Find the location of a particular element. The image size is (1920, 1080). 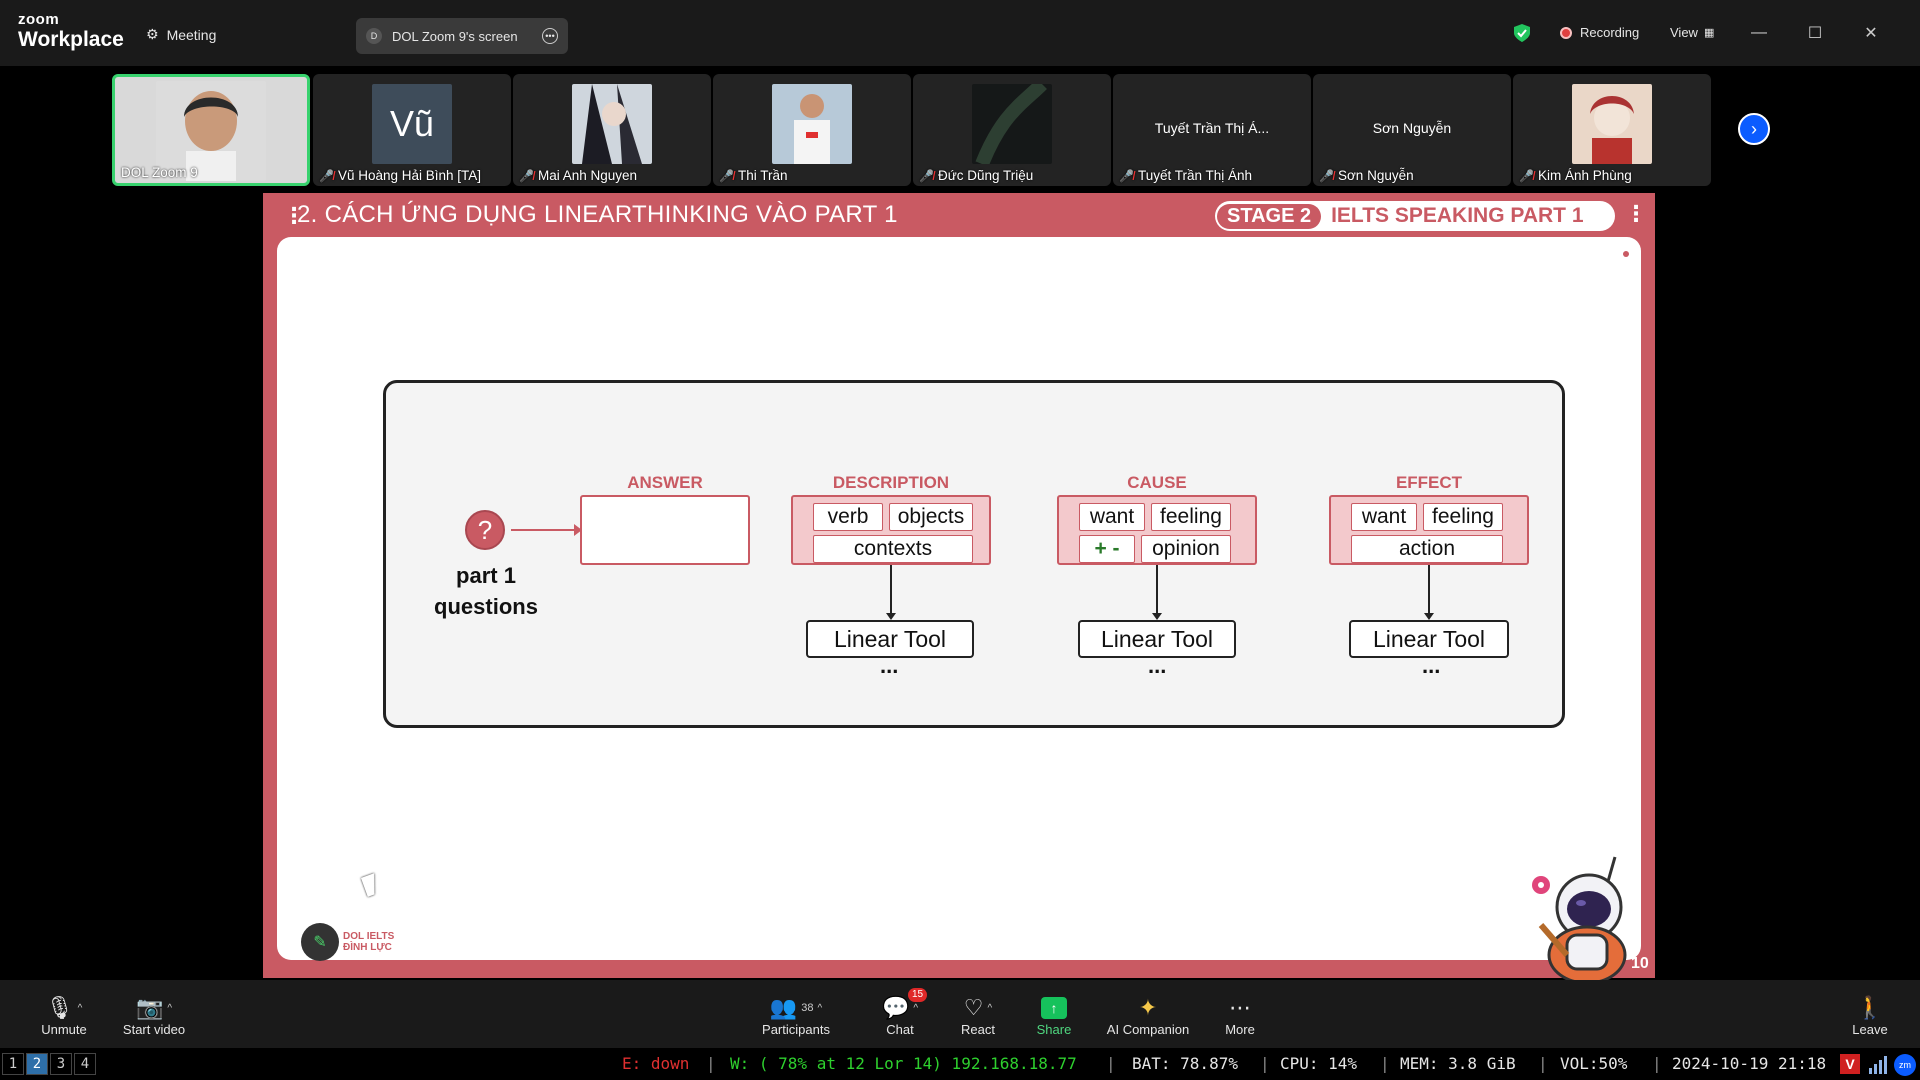

start-video-button: 📷 ^ Start video is located at coordinates (154, 1015).